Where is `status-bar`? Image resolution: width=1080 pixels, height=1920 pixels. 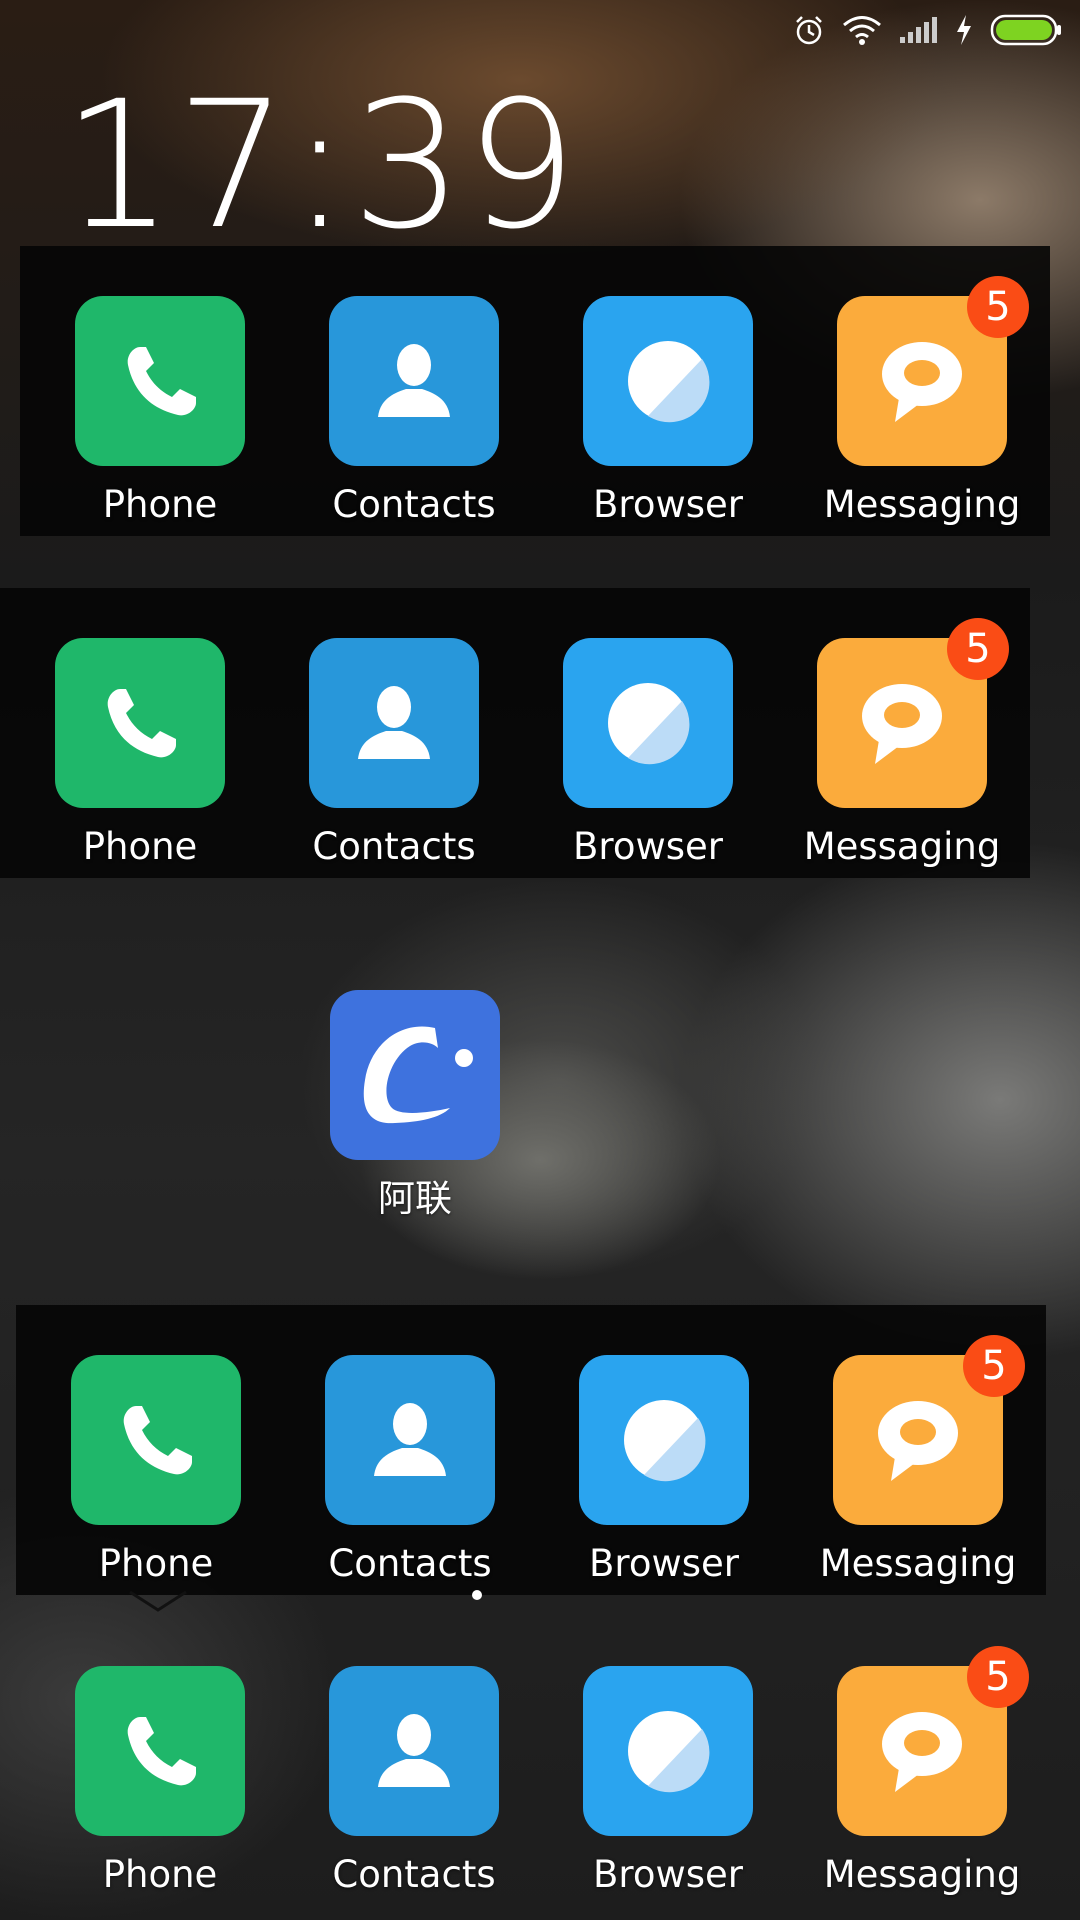
status-bar is located at coordinates (927, 30).